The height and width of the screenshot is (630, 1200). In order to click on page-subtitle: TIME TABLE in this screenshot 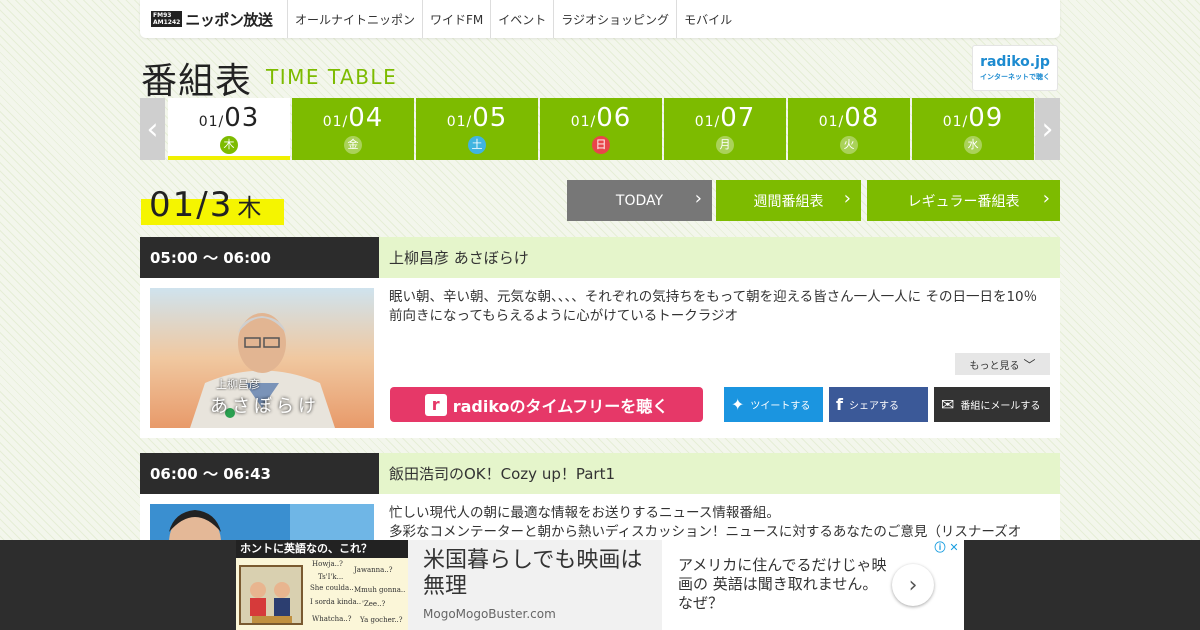, I will do `click(332, 77)`.